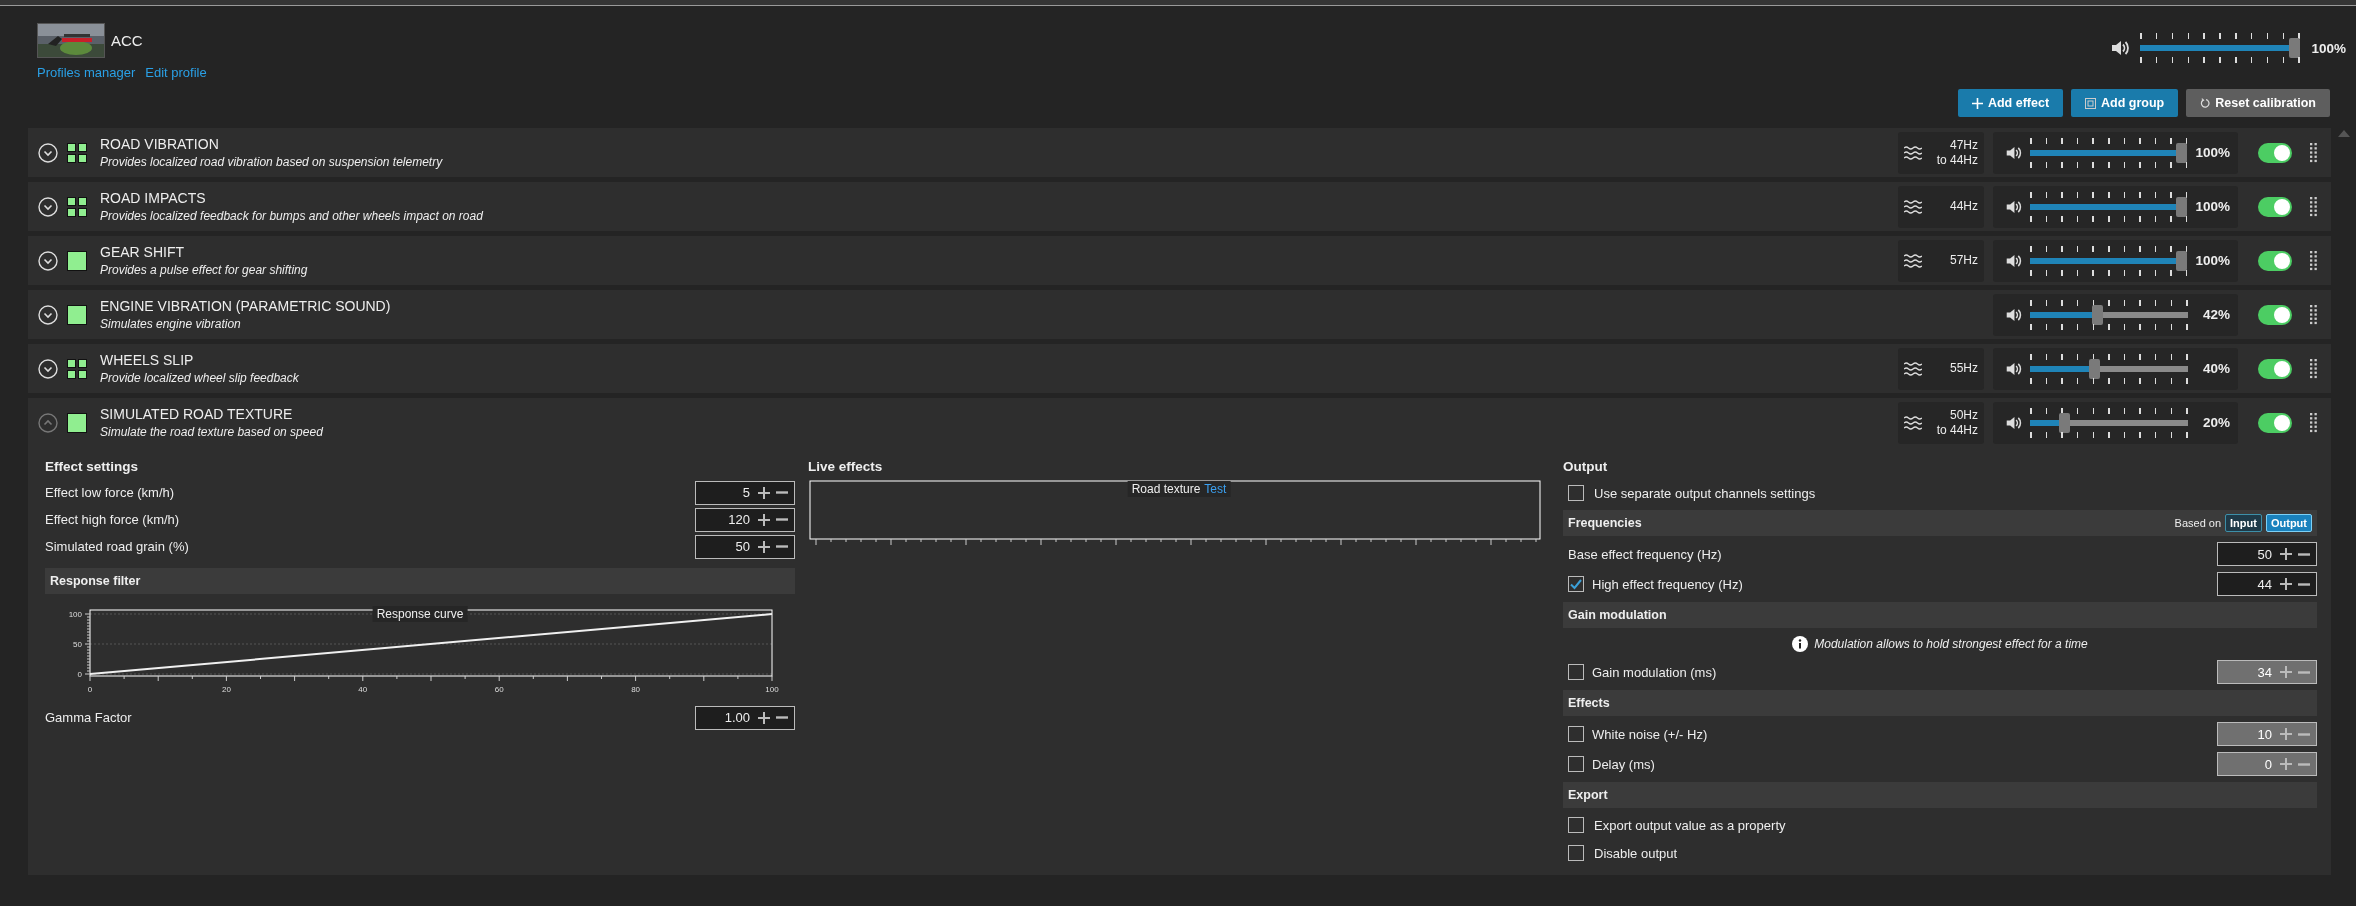  Describe the element at coordinates (1623, 764) in the screenshot. I see `option-label: Delay (ms)` at that location.